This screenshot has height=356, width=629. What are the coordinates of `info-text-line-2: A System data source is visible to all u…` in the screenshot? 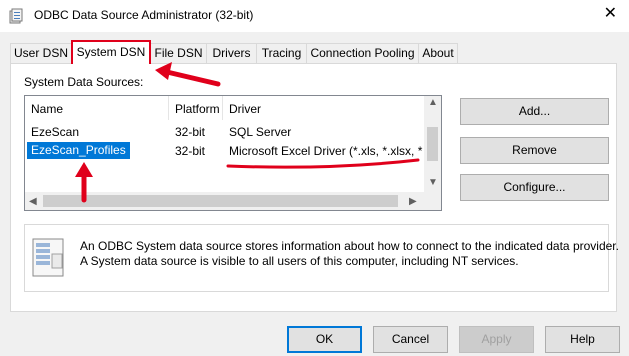 It's located at (299, 261).